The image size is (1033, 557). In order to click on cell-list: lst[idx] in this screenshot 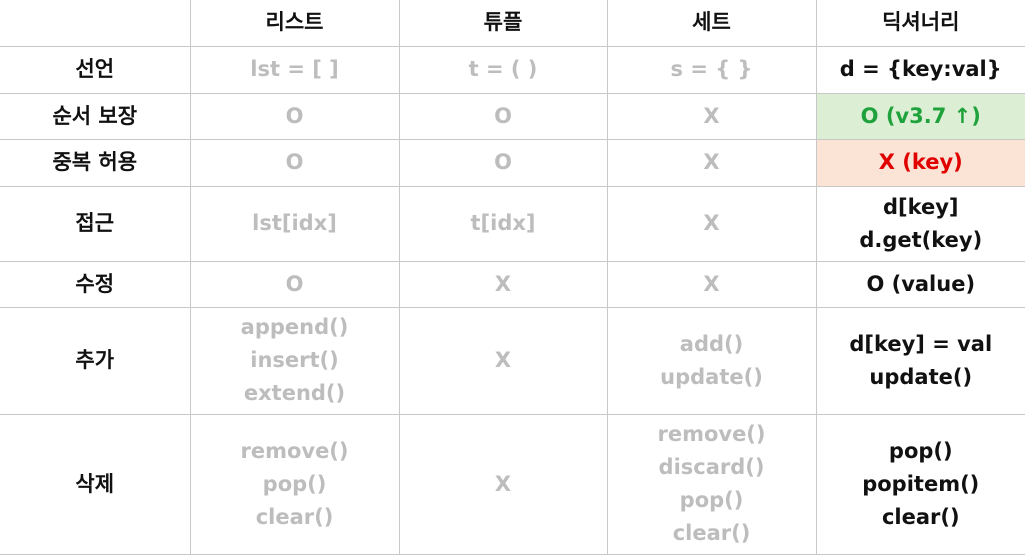, I will do `click(295, 224)`.